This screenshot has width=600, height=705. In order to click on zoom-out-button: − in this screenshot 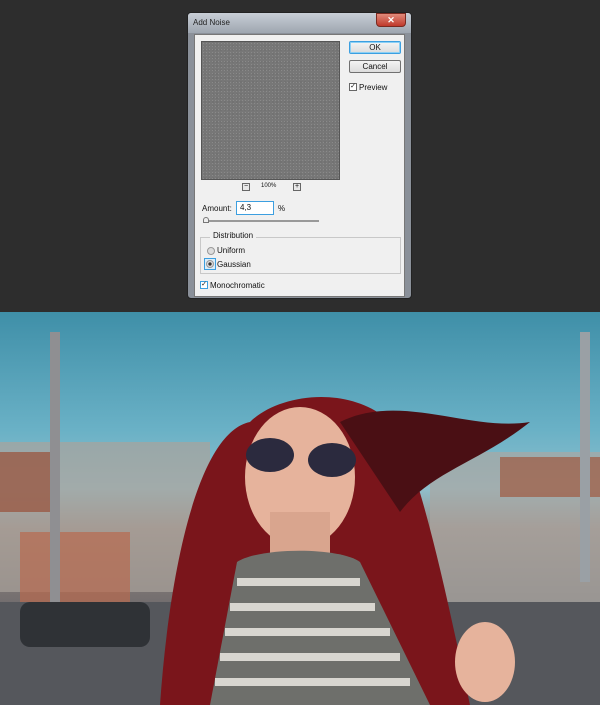, I will do `click(246, 187)`.